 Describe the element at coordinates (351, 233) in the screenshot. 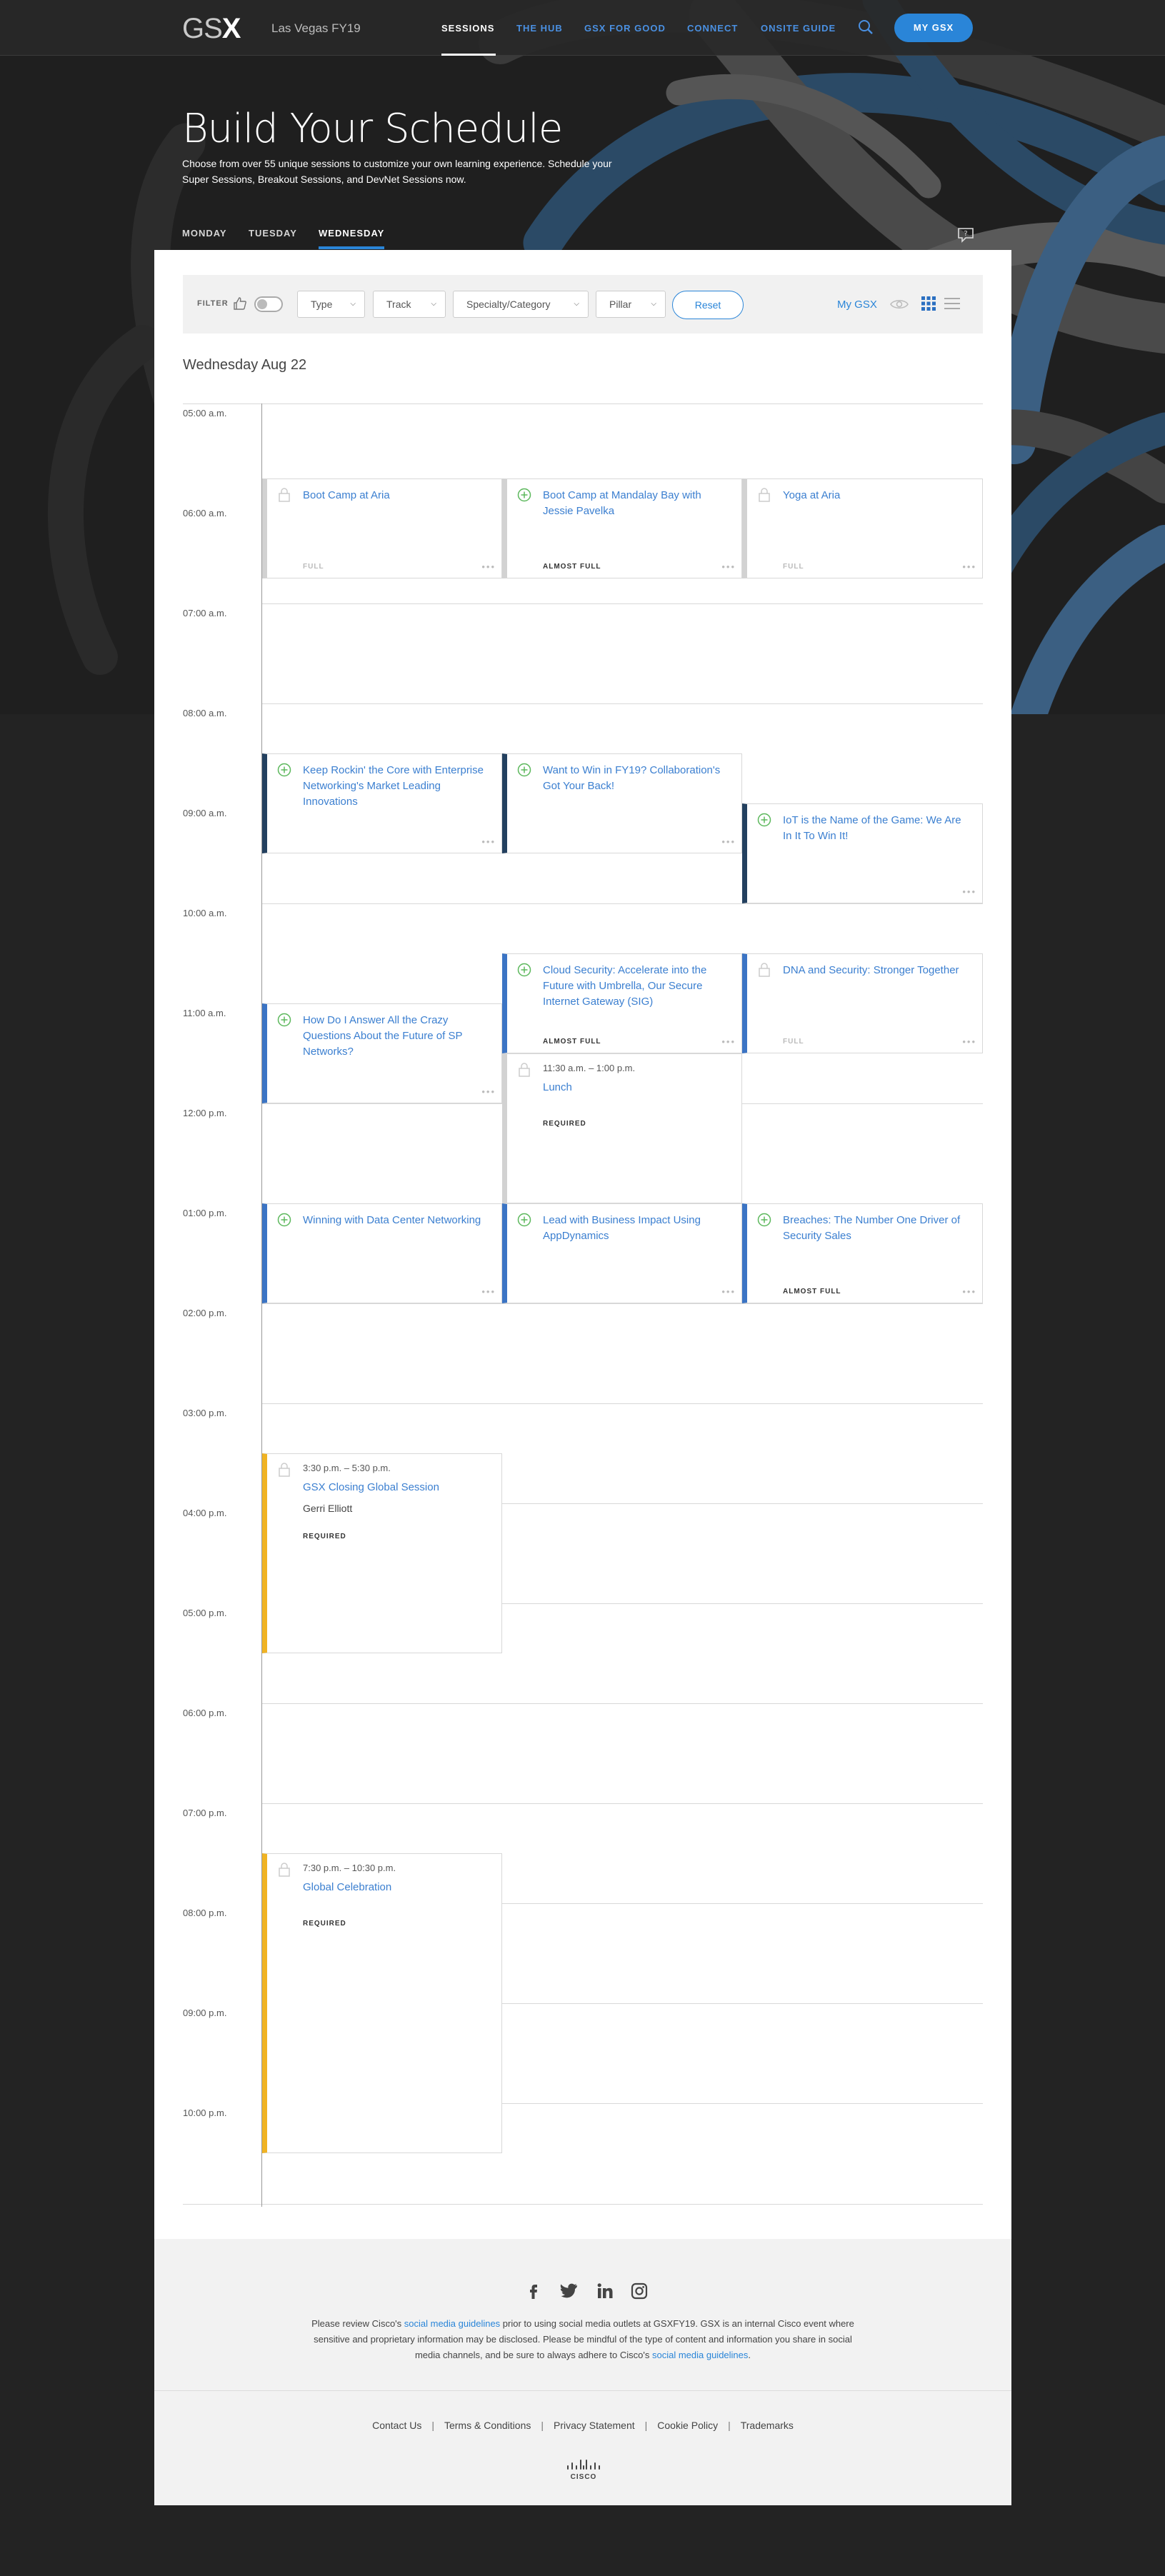

I see `tab-wednesday: WEDNESDAY` at that location.